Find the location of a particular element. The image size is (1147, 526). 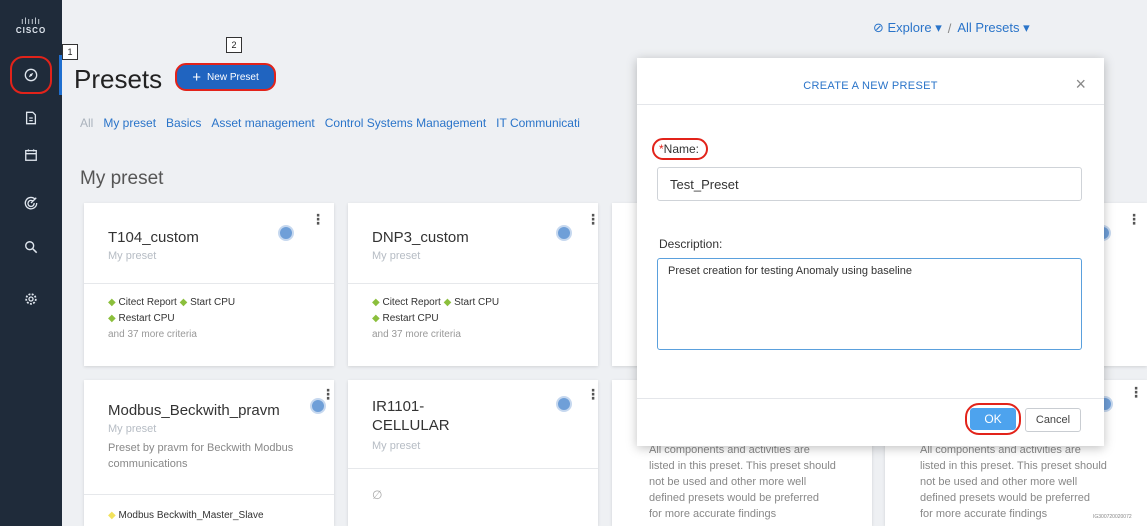

search-icon is located at coordinates (31, 247).